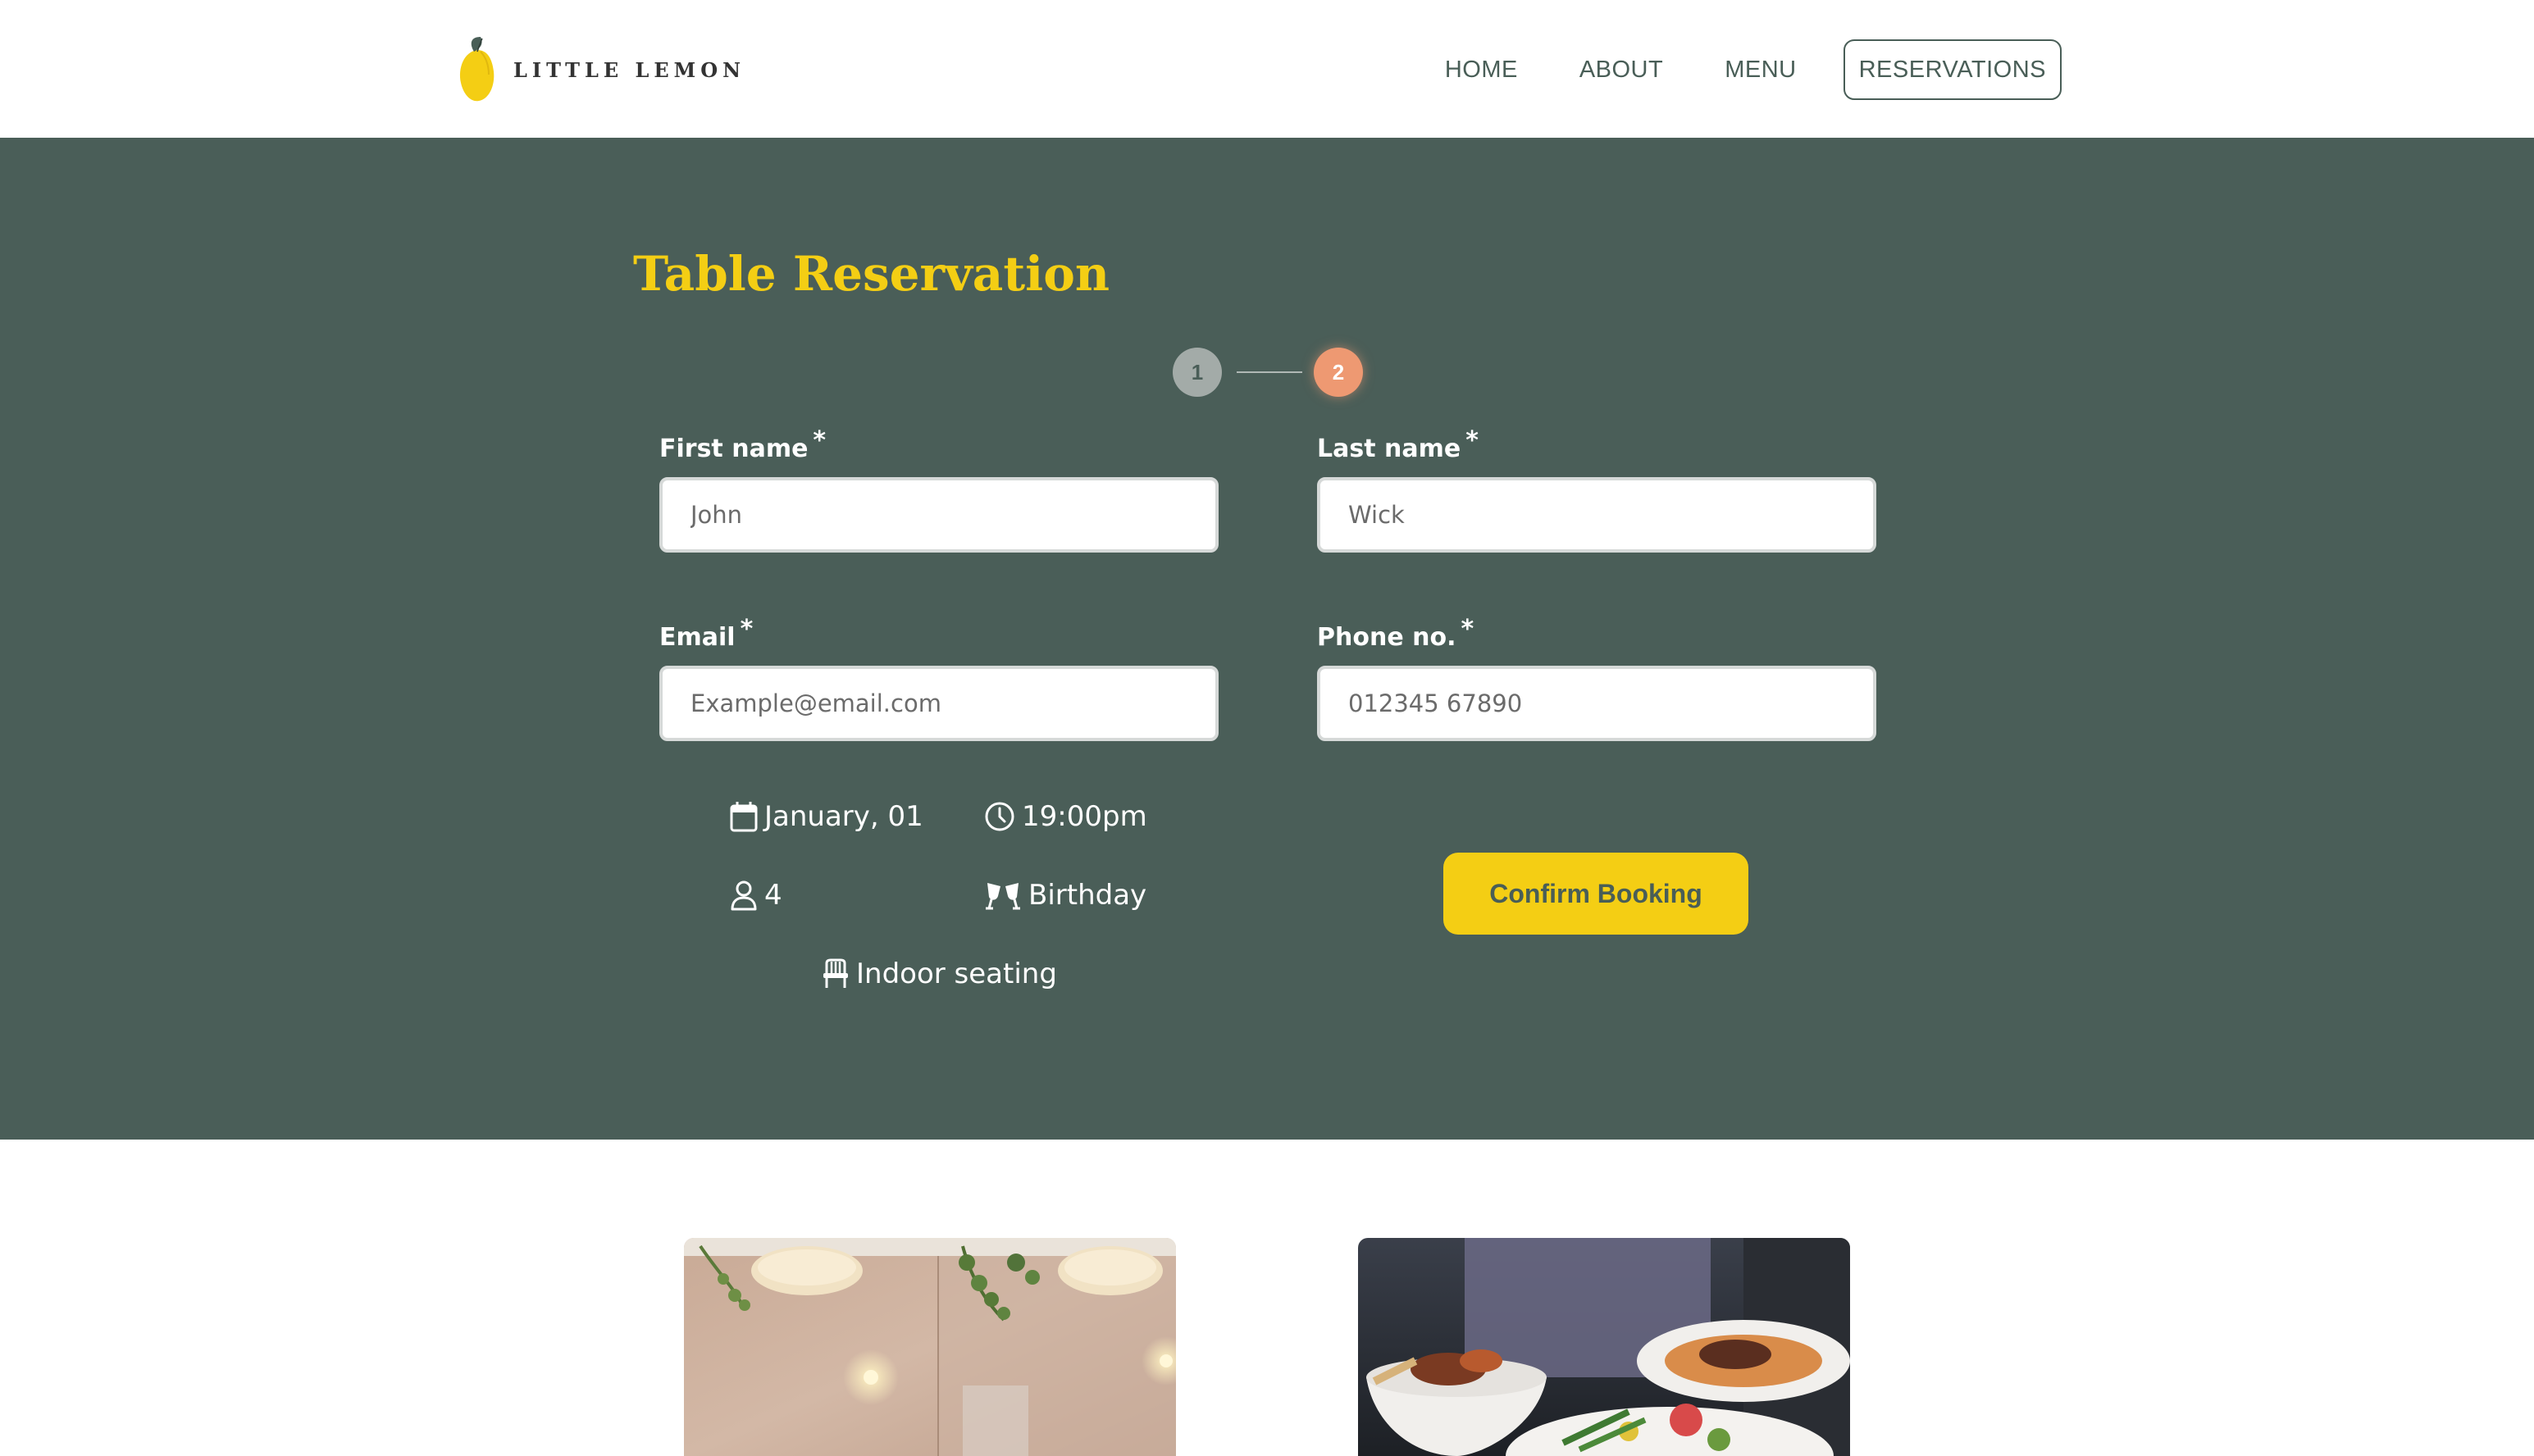  Describe the element at coordinates (1604, 1347) in the screenshot. I see `plated-dishes-photo` at that location.